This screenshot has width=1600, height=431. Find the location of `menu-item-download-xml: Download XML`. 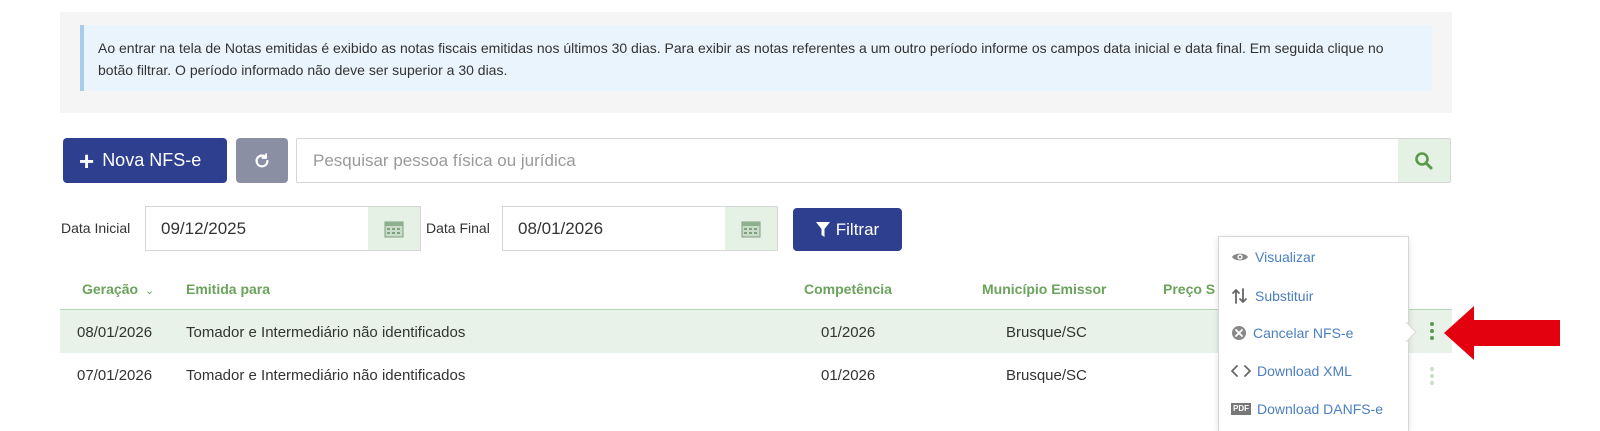

menu-item-download-xml: Download XML is located at coordinates (1291, 371).